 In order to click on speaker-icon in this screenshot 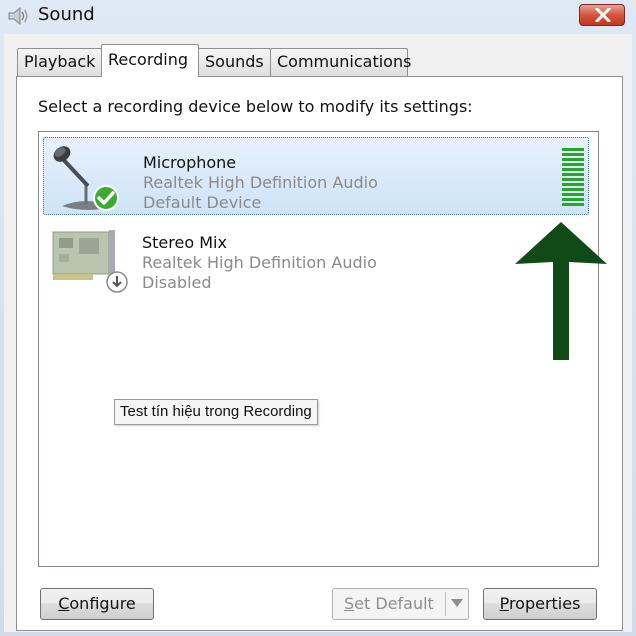, I will do `click(18, 16)`.